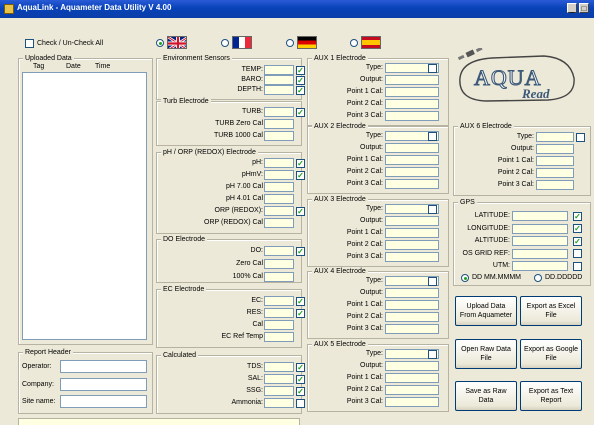  I want to click on aux1-electrode-output-field, so click(412, 80).